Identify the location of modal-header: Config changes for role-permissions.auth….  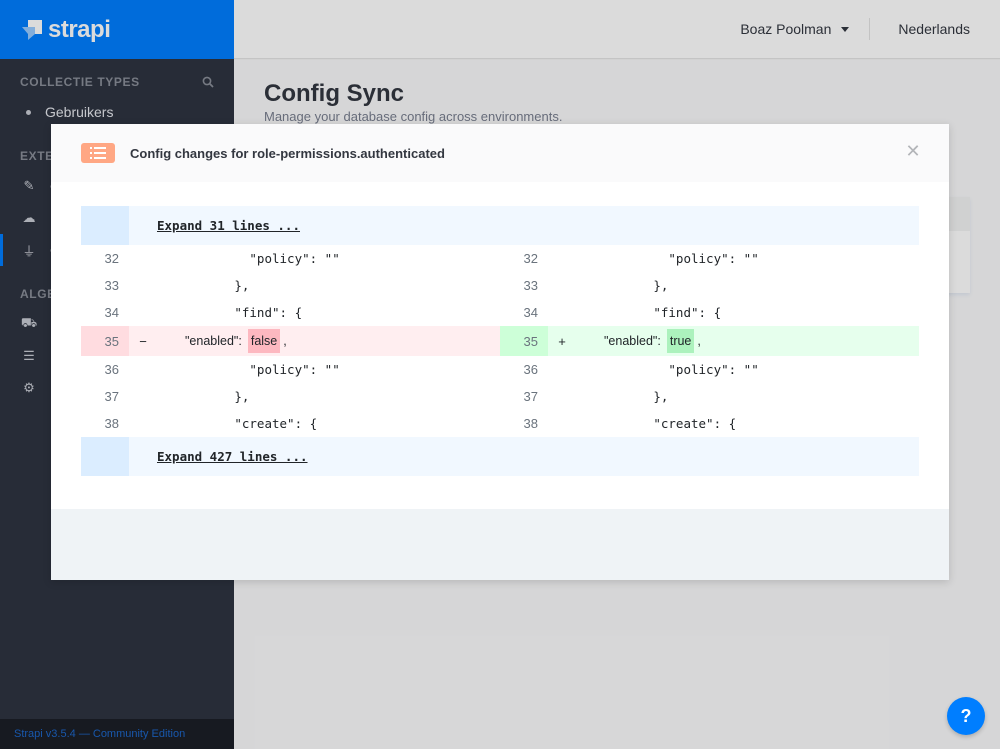
(500, 153).